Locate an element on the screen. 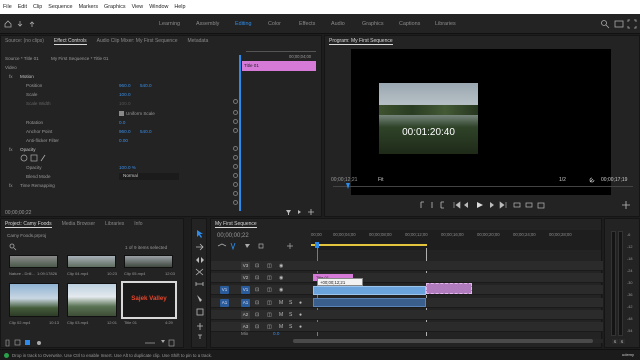 Image resolution: width=640 pixels, height=360 pixels. workspace-effects: Effects is located at coordinates (307, 24).